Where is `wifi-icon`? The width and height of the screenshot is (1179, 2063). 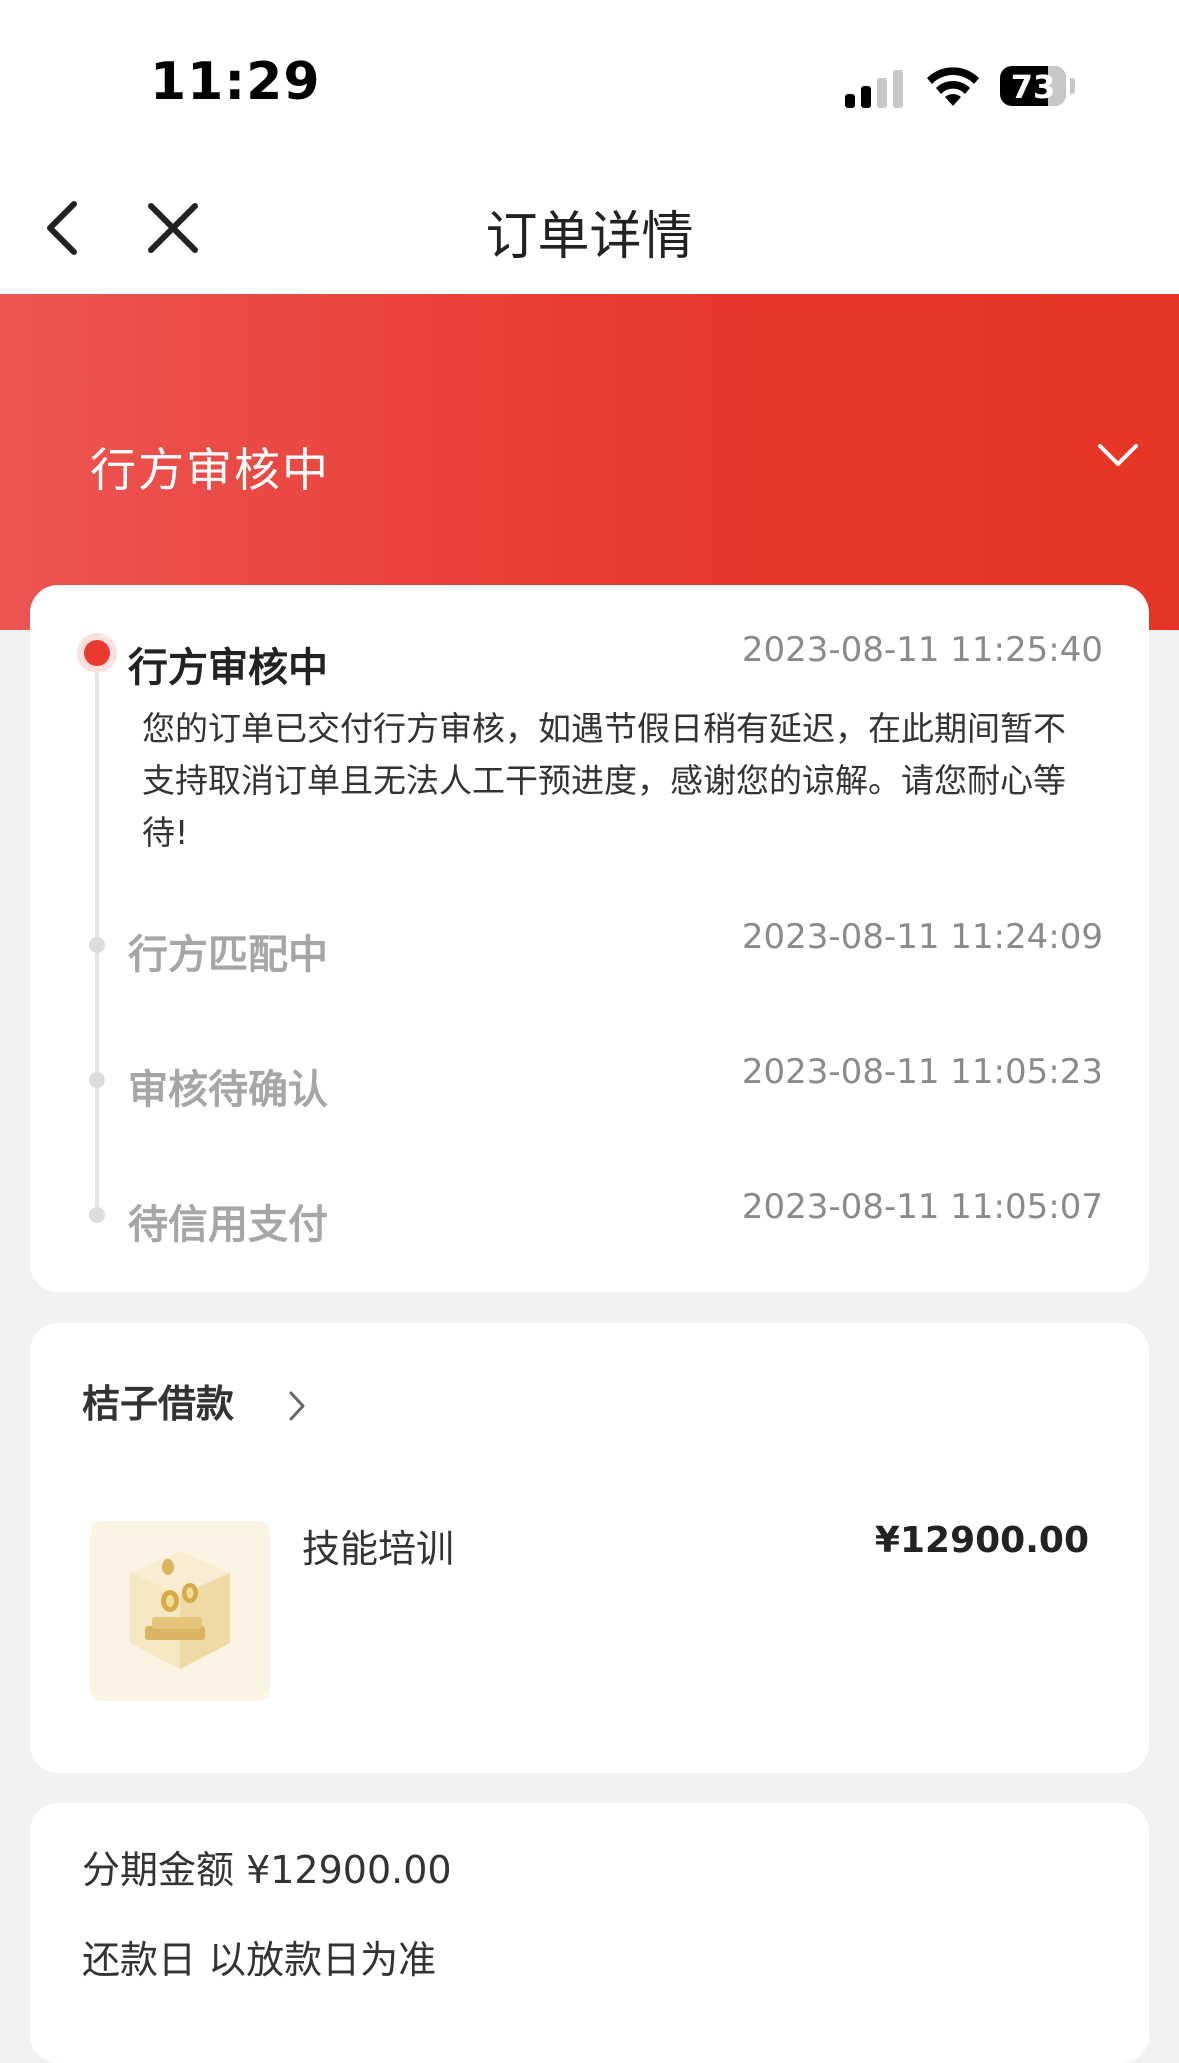 wifi-icon is located at coordinates (953, 86).